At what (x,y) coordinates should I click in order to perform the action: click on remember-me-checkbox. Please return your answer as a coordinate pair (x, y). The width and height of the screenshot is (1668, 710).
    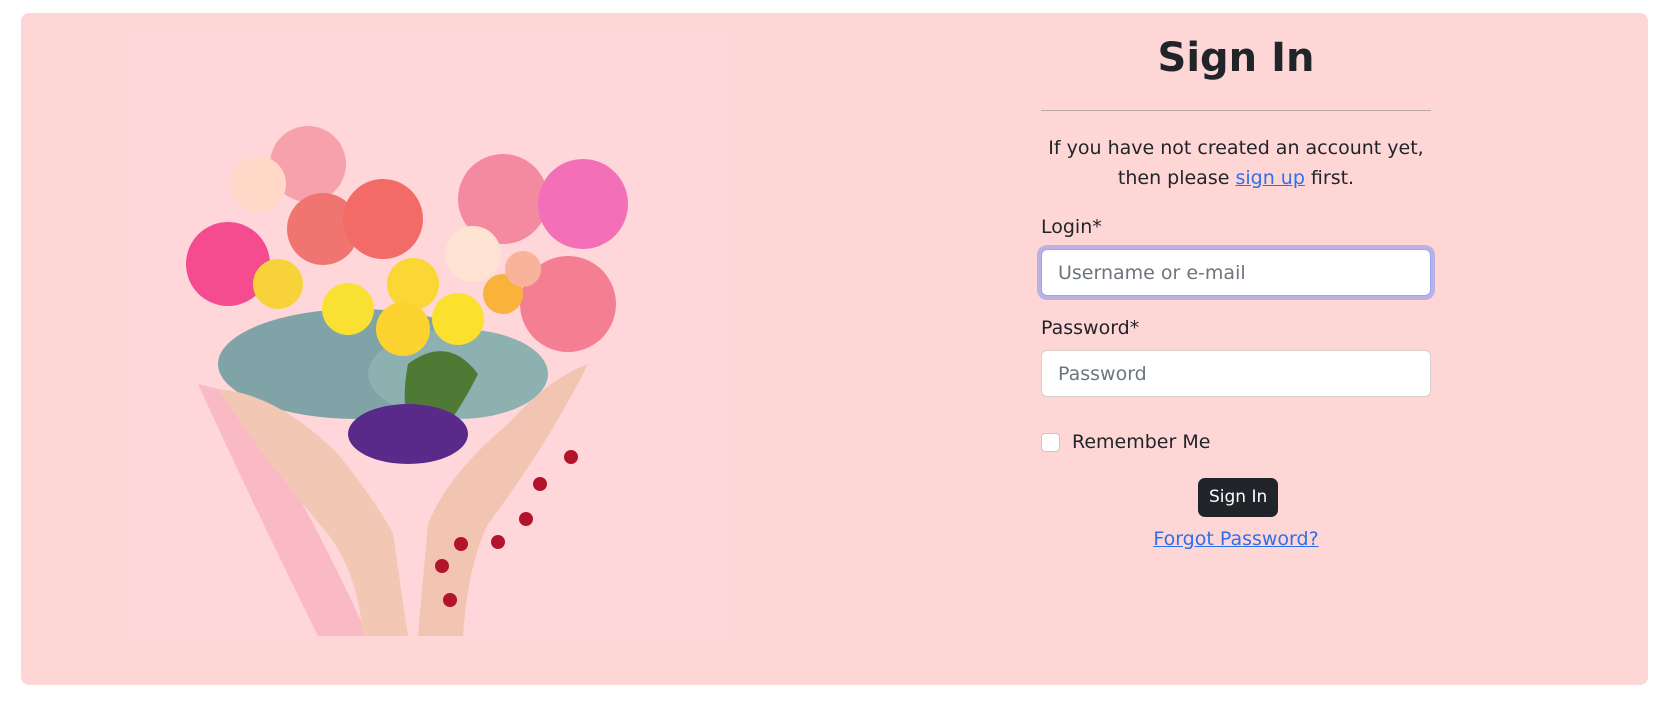
    Looking at the image, I should click on (1050, 442).